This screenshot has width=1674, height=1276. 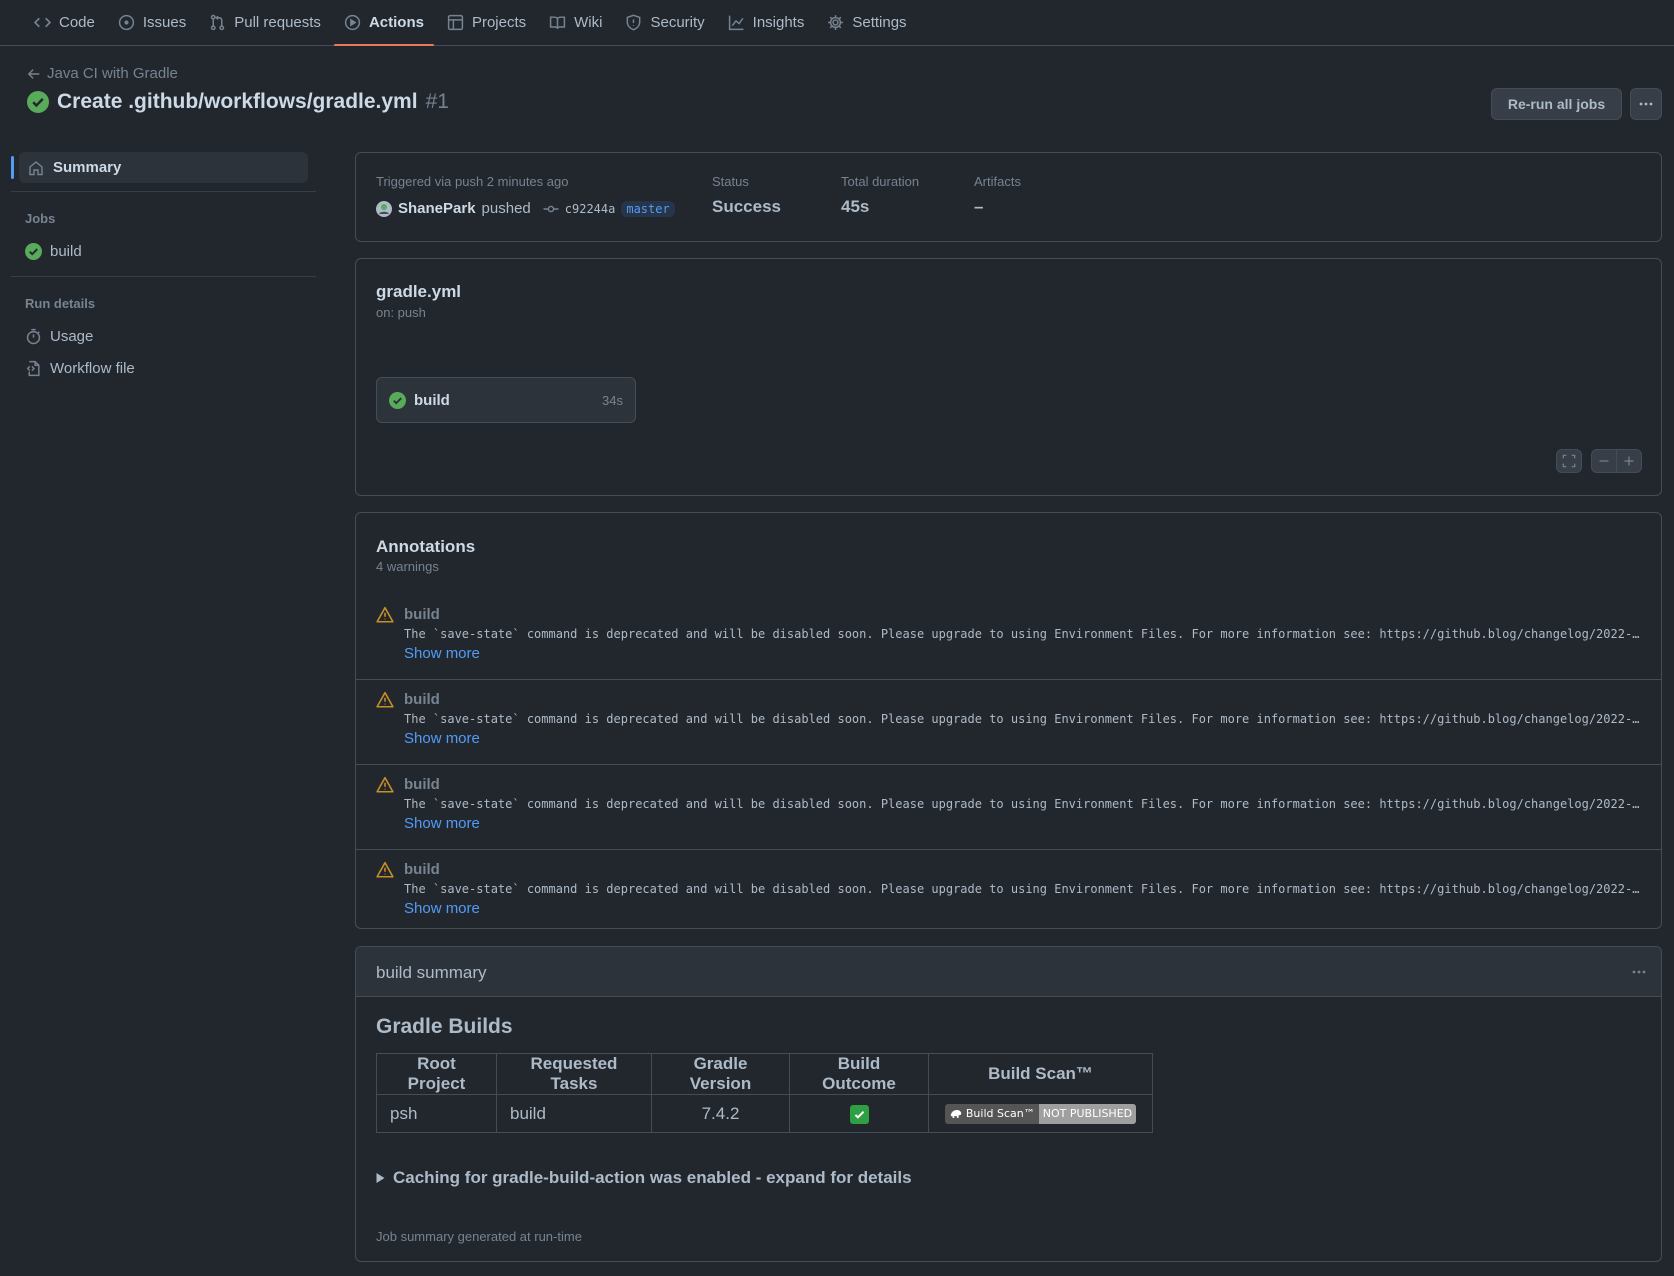 I want to click on tab-security: Security, so click(x=664, y=22).